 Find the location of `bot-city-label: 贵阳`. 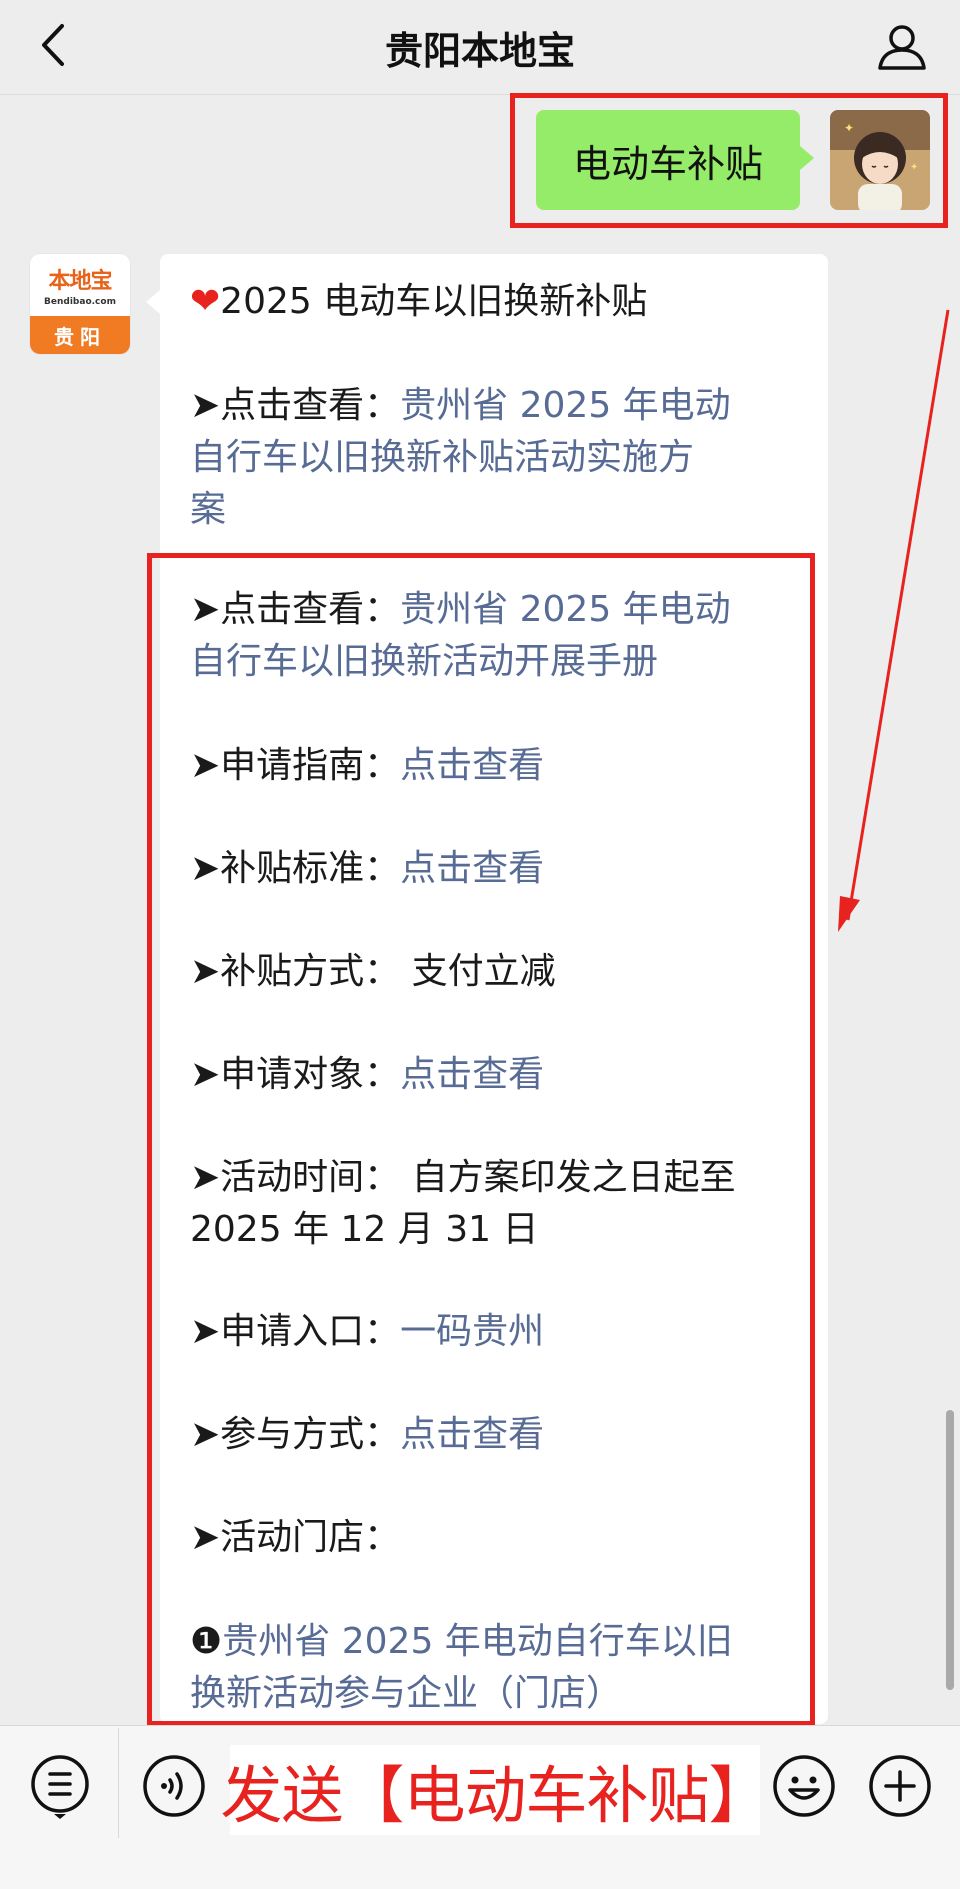

bot-city-label: 贵阳 is located at coordinates (80, 335).